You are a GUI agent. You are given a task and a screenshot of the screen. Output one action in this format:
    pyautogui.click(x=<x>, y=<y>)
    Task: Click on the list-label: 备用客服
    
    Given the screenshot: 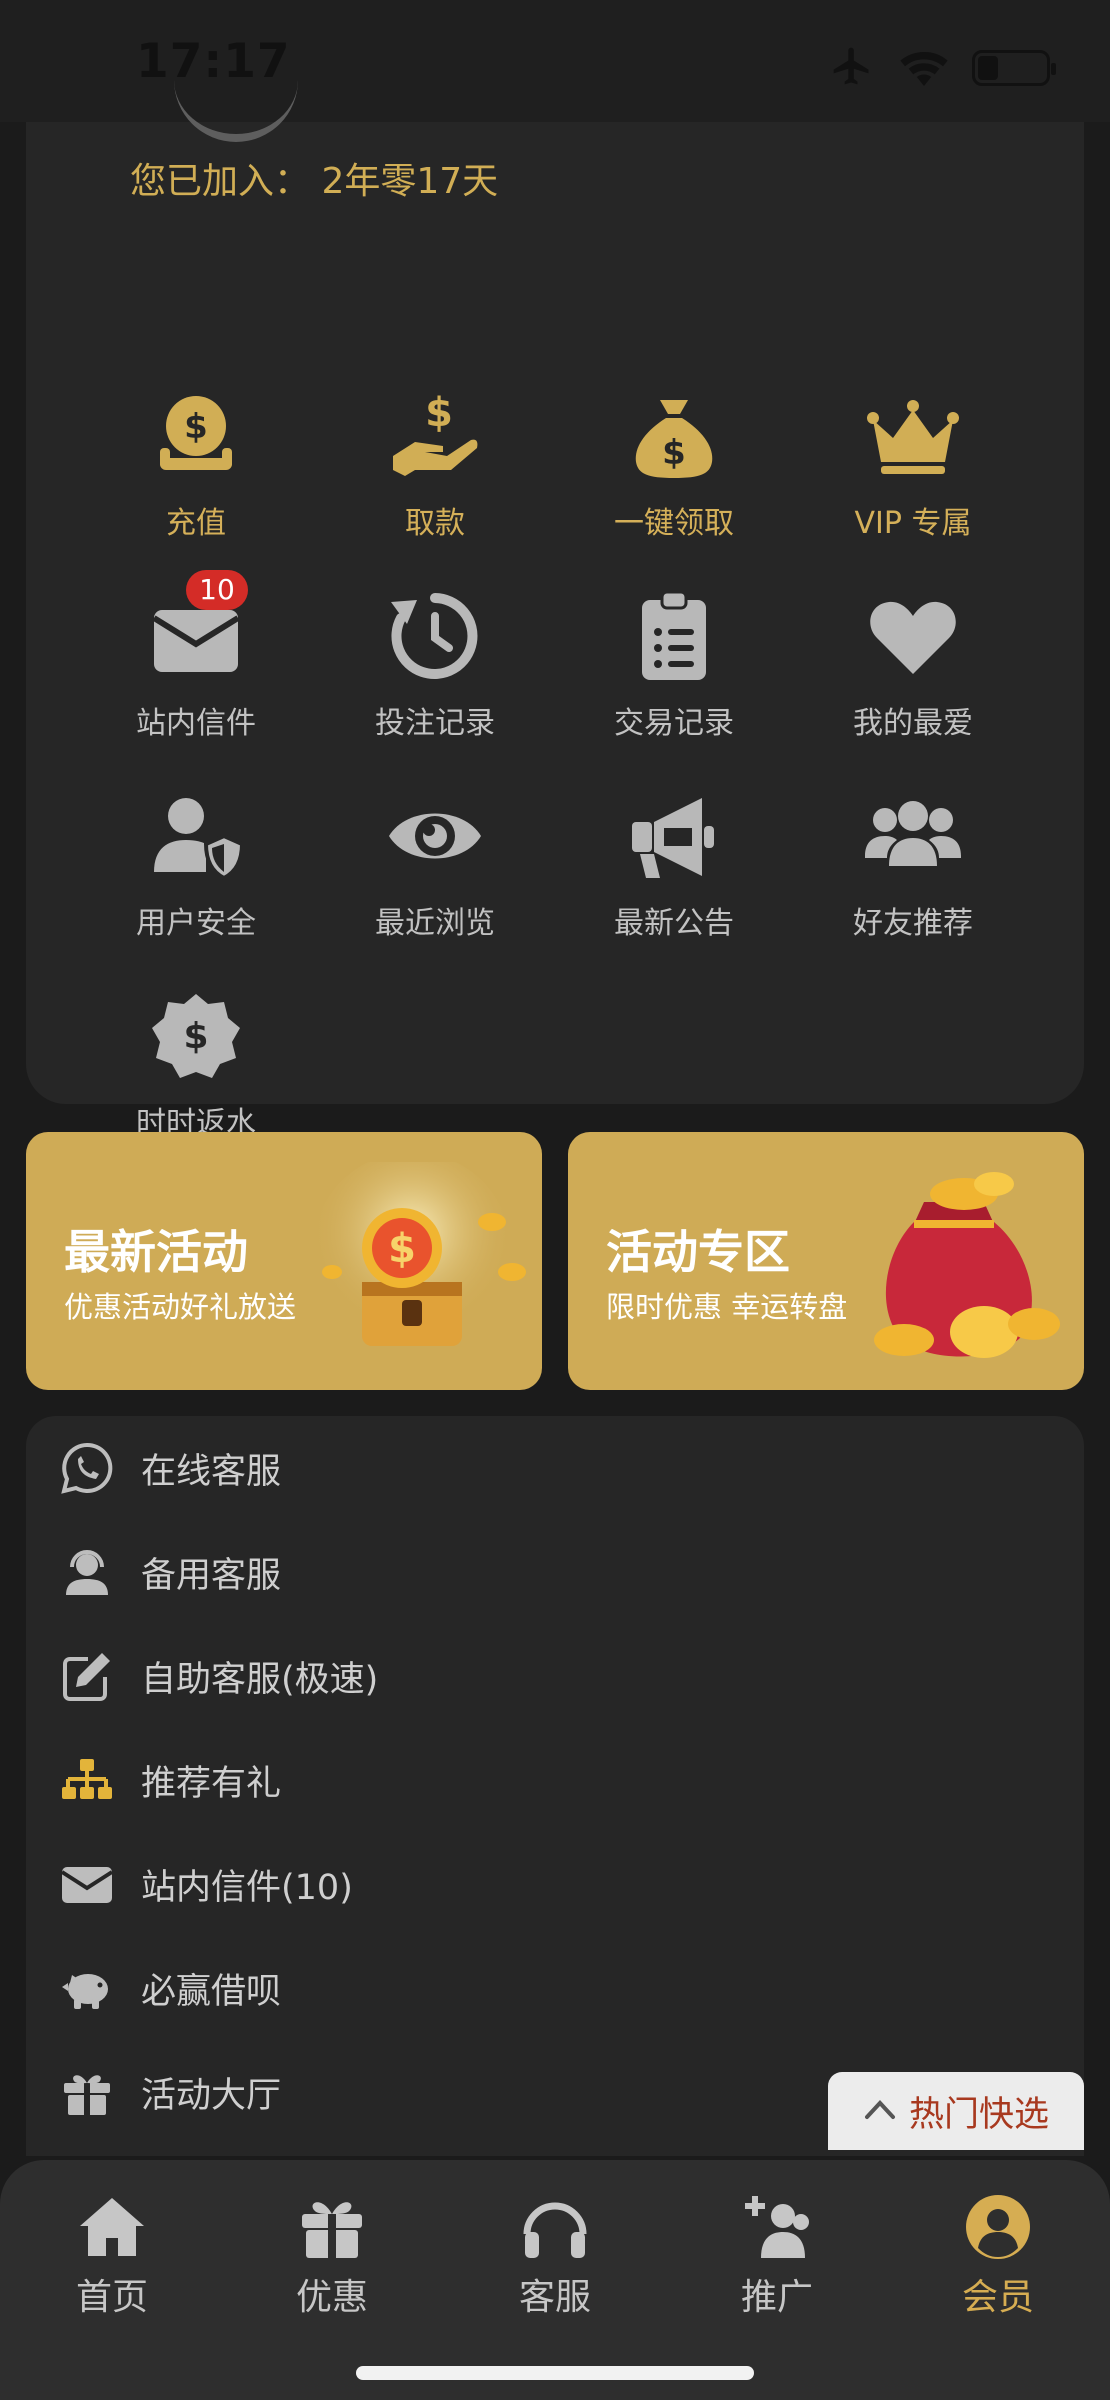 What is the action you would take?
    pyautogui.click(x=211, y=1575)
    